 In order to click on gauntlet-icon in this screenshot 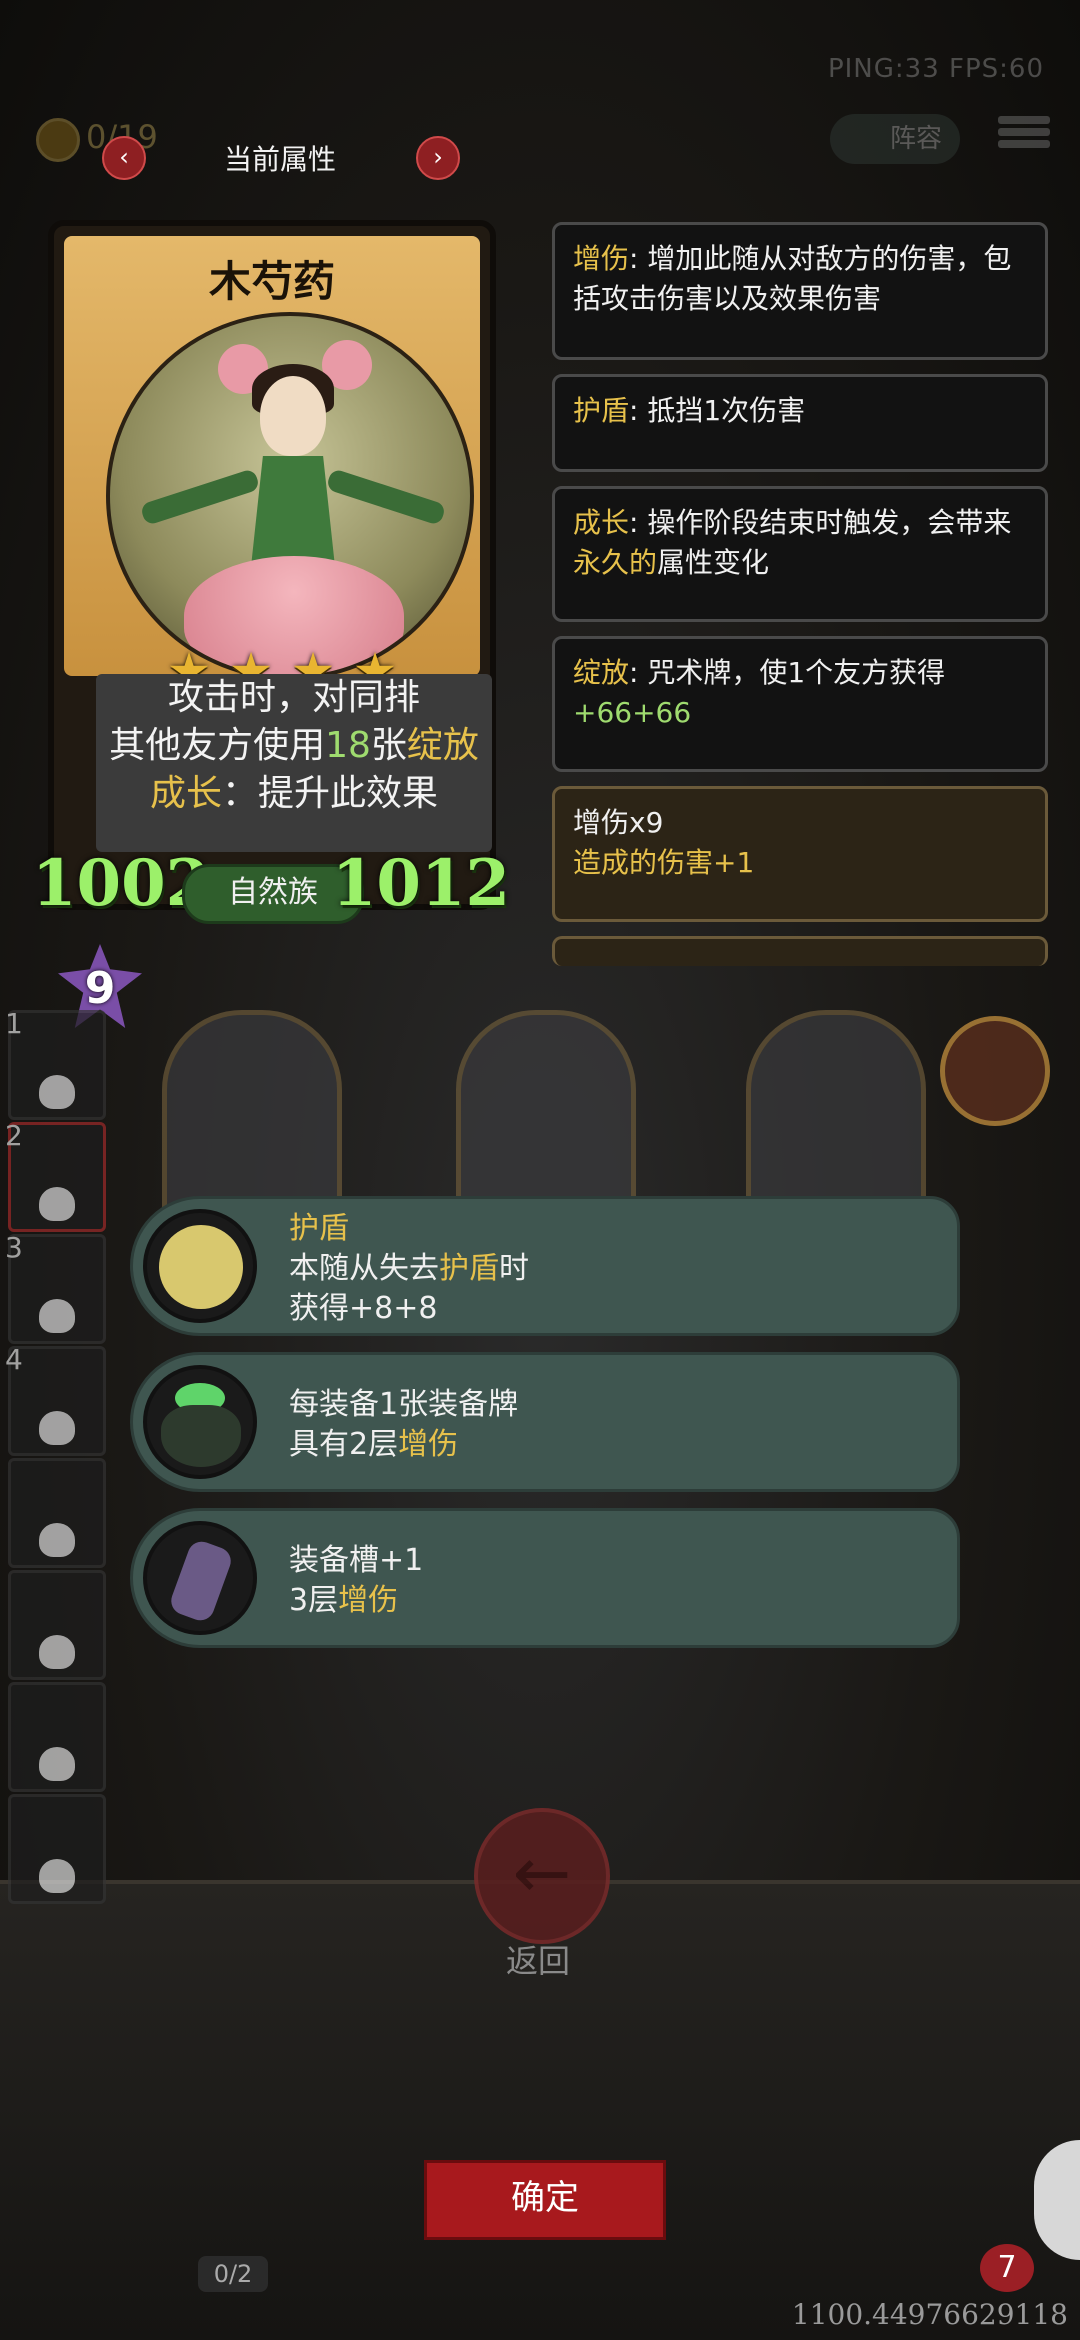, I will do `click(200, 1578)`.